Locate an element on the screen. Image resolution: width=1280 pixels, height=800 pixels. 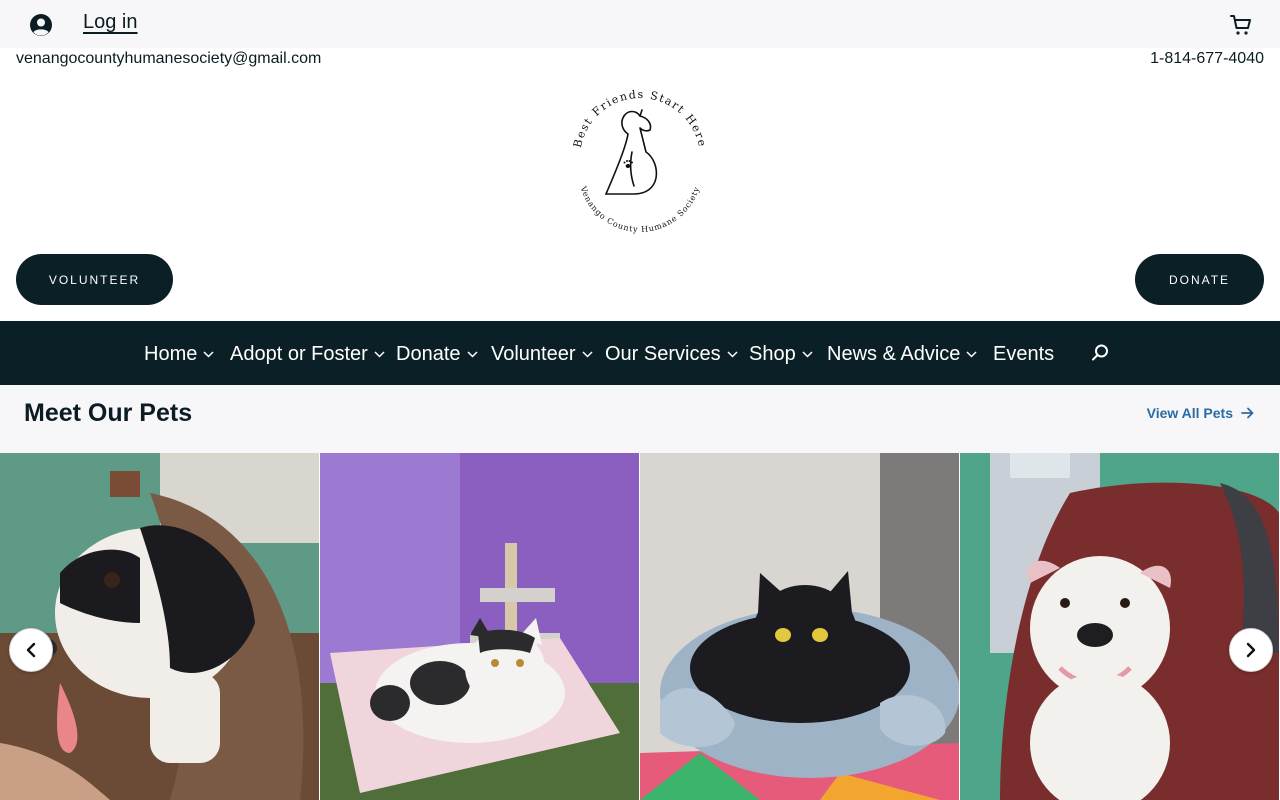
cat-photo is located at coordinates (479, 626).